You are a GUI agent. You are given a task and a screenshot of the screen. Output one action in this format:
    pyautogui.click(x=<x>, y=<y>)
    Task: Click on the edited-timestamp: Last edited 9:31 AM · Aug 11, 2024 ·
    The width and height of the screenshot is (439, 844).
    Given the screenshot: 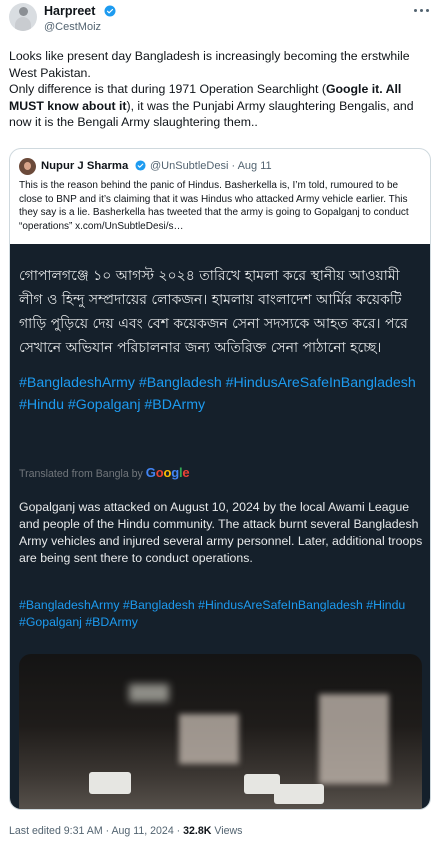 What is the action you would take?
    pyautogui.click(x=96, y=831)
    